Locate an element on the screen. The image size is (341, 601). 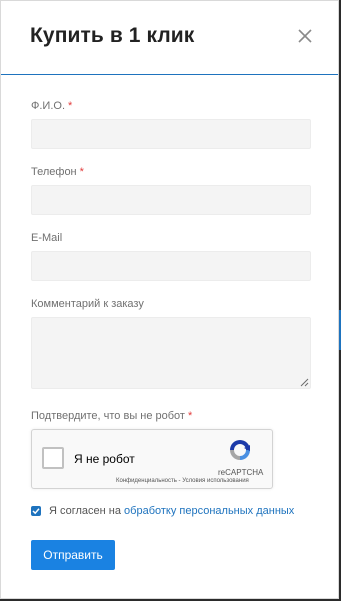
fio-label-text: Ф.И.О. is located at coordinates (48, 106).